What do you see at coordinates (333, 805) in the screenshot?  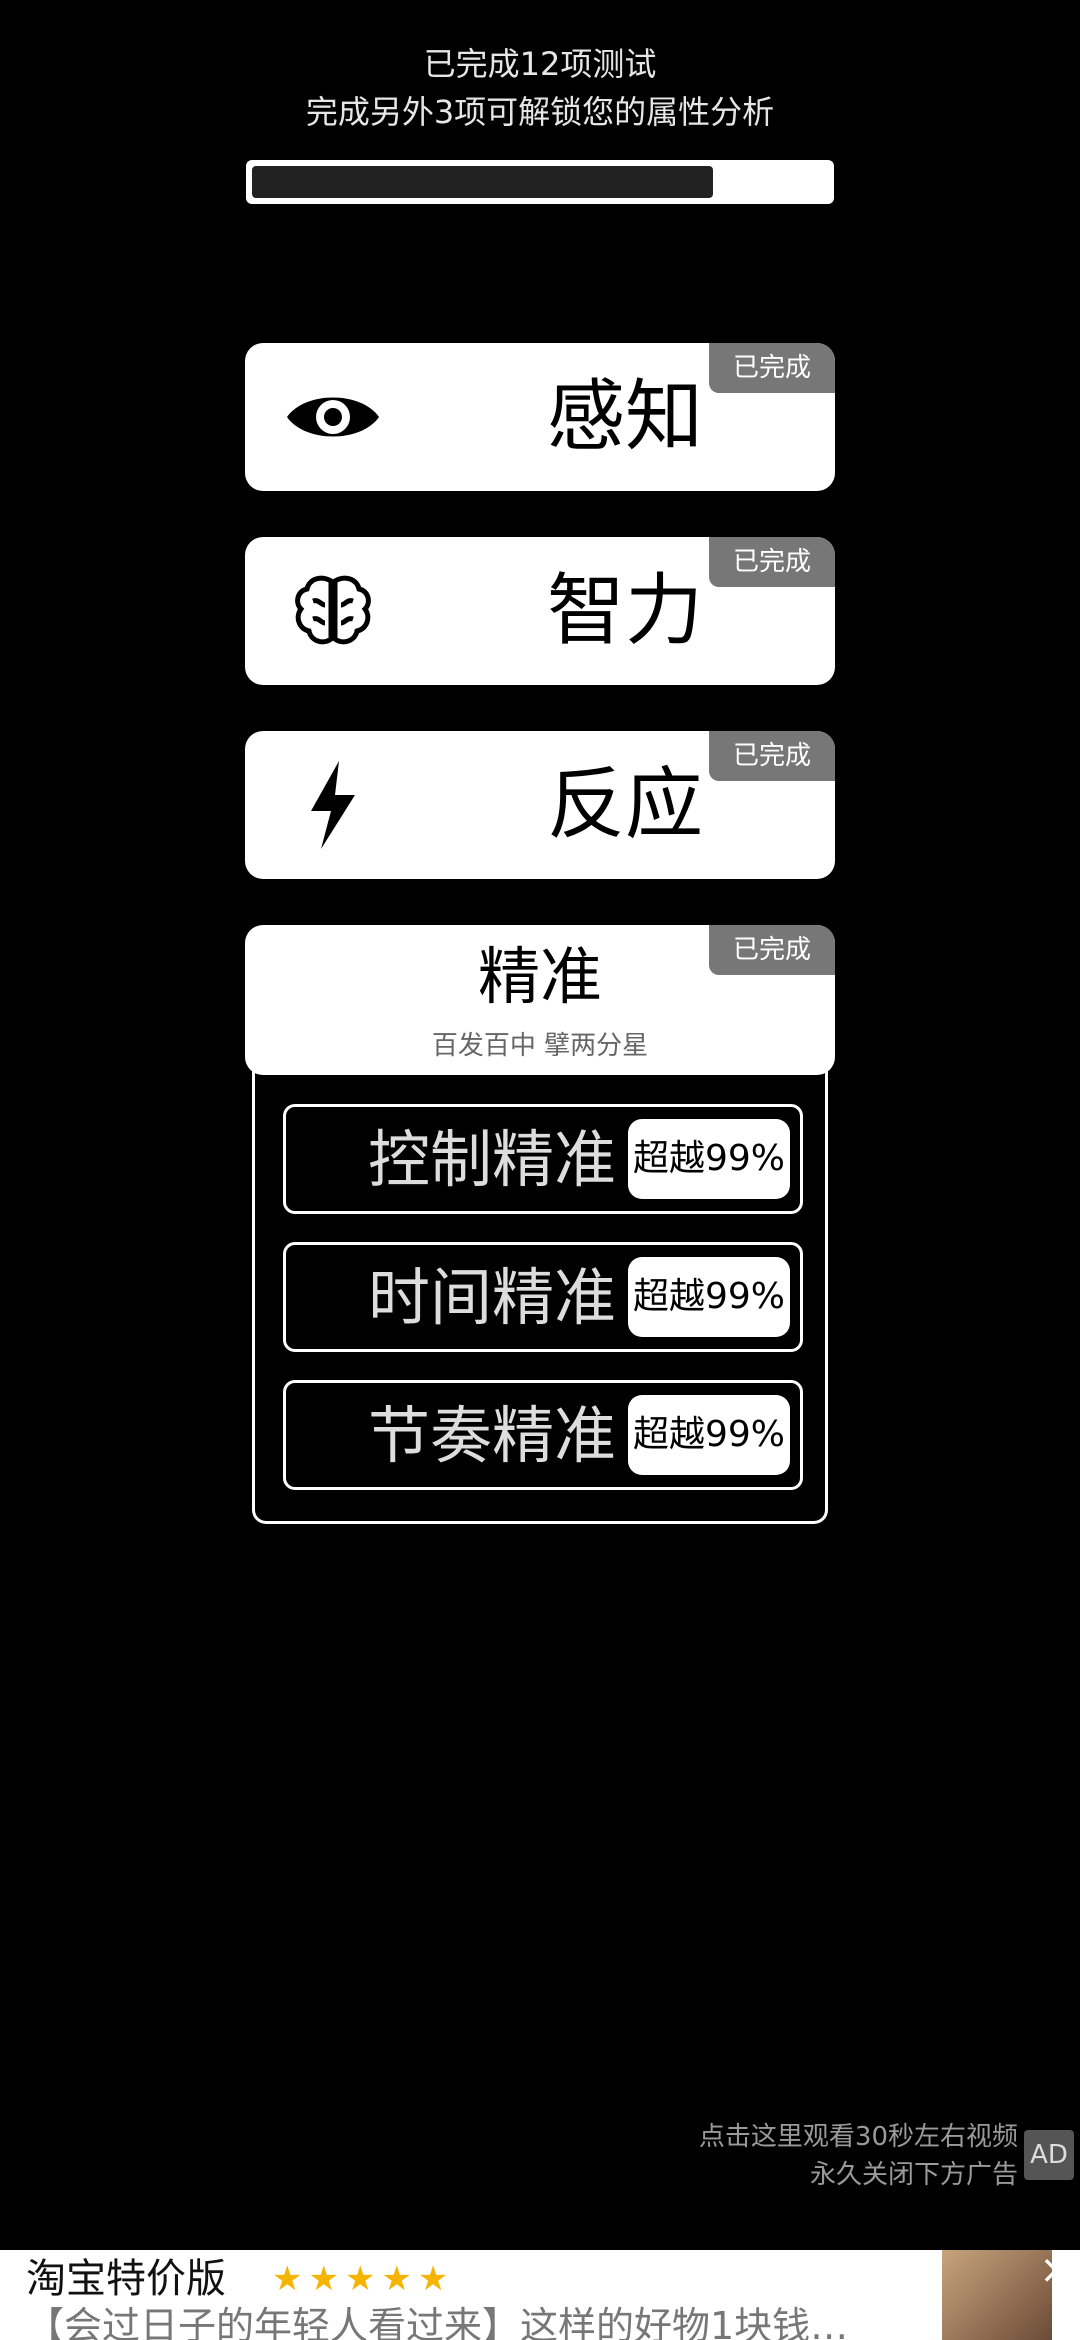 I see `lightning-icon` at bounding box center [333, 805].